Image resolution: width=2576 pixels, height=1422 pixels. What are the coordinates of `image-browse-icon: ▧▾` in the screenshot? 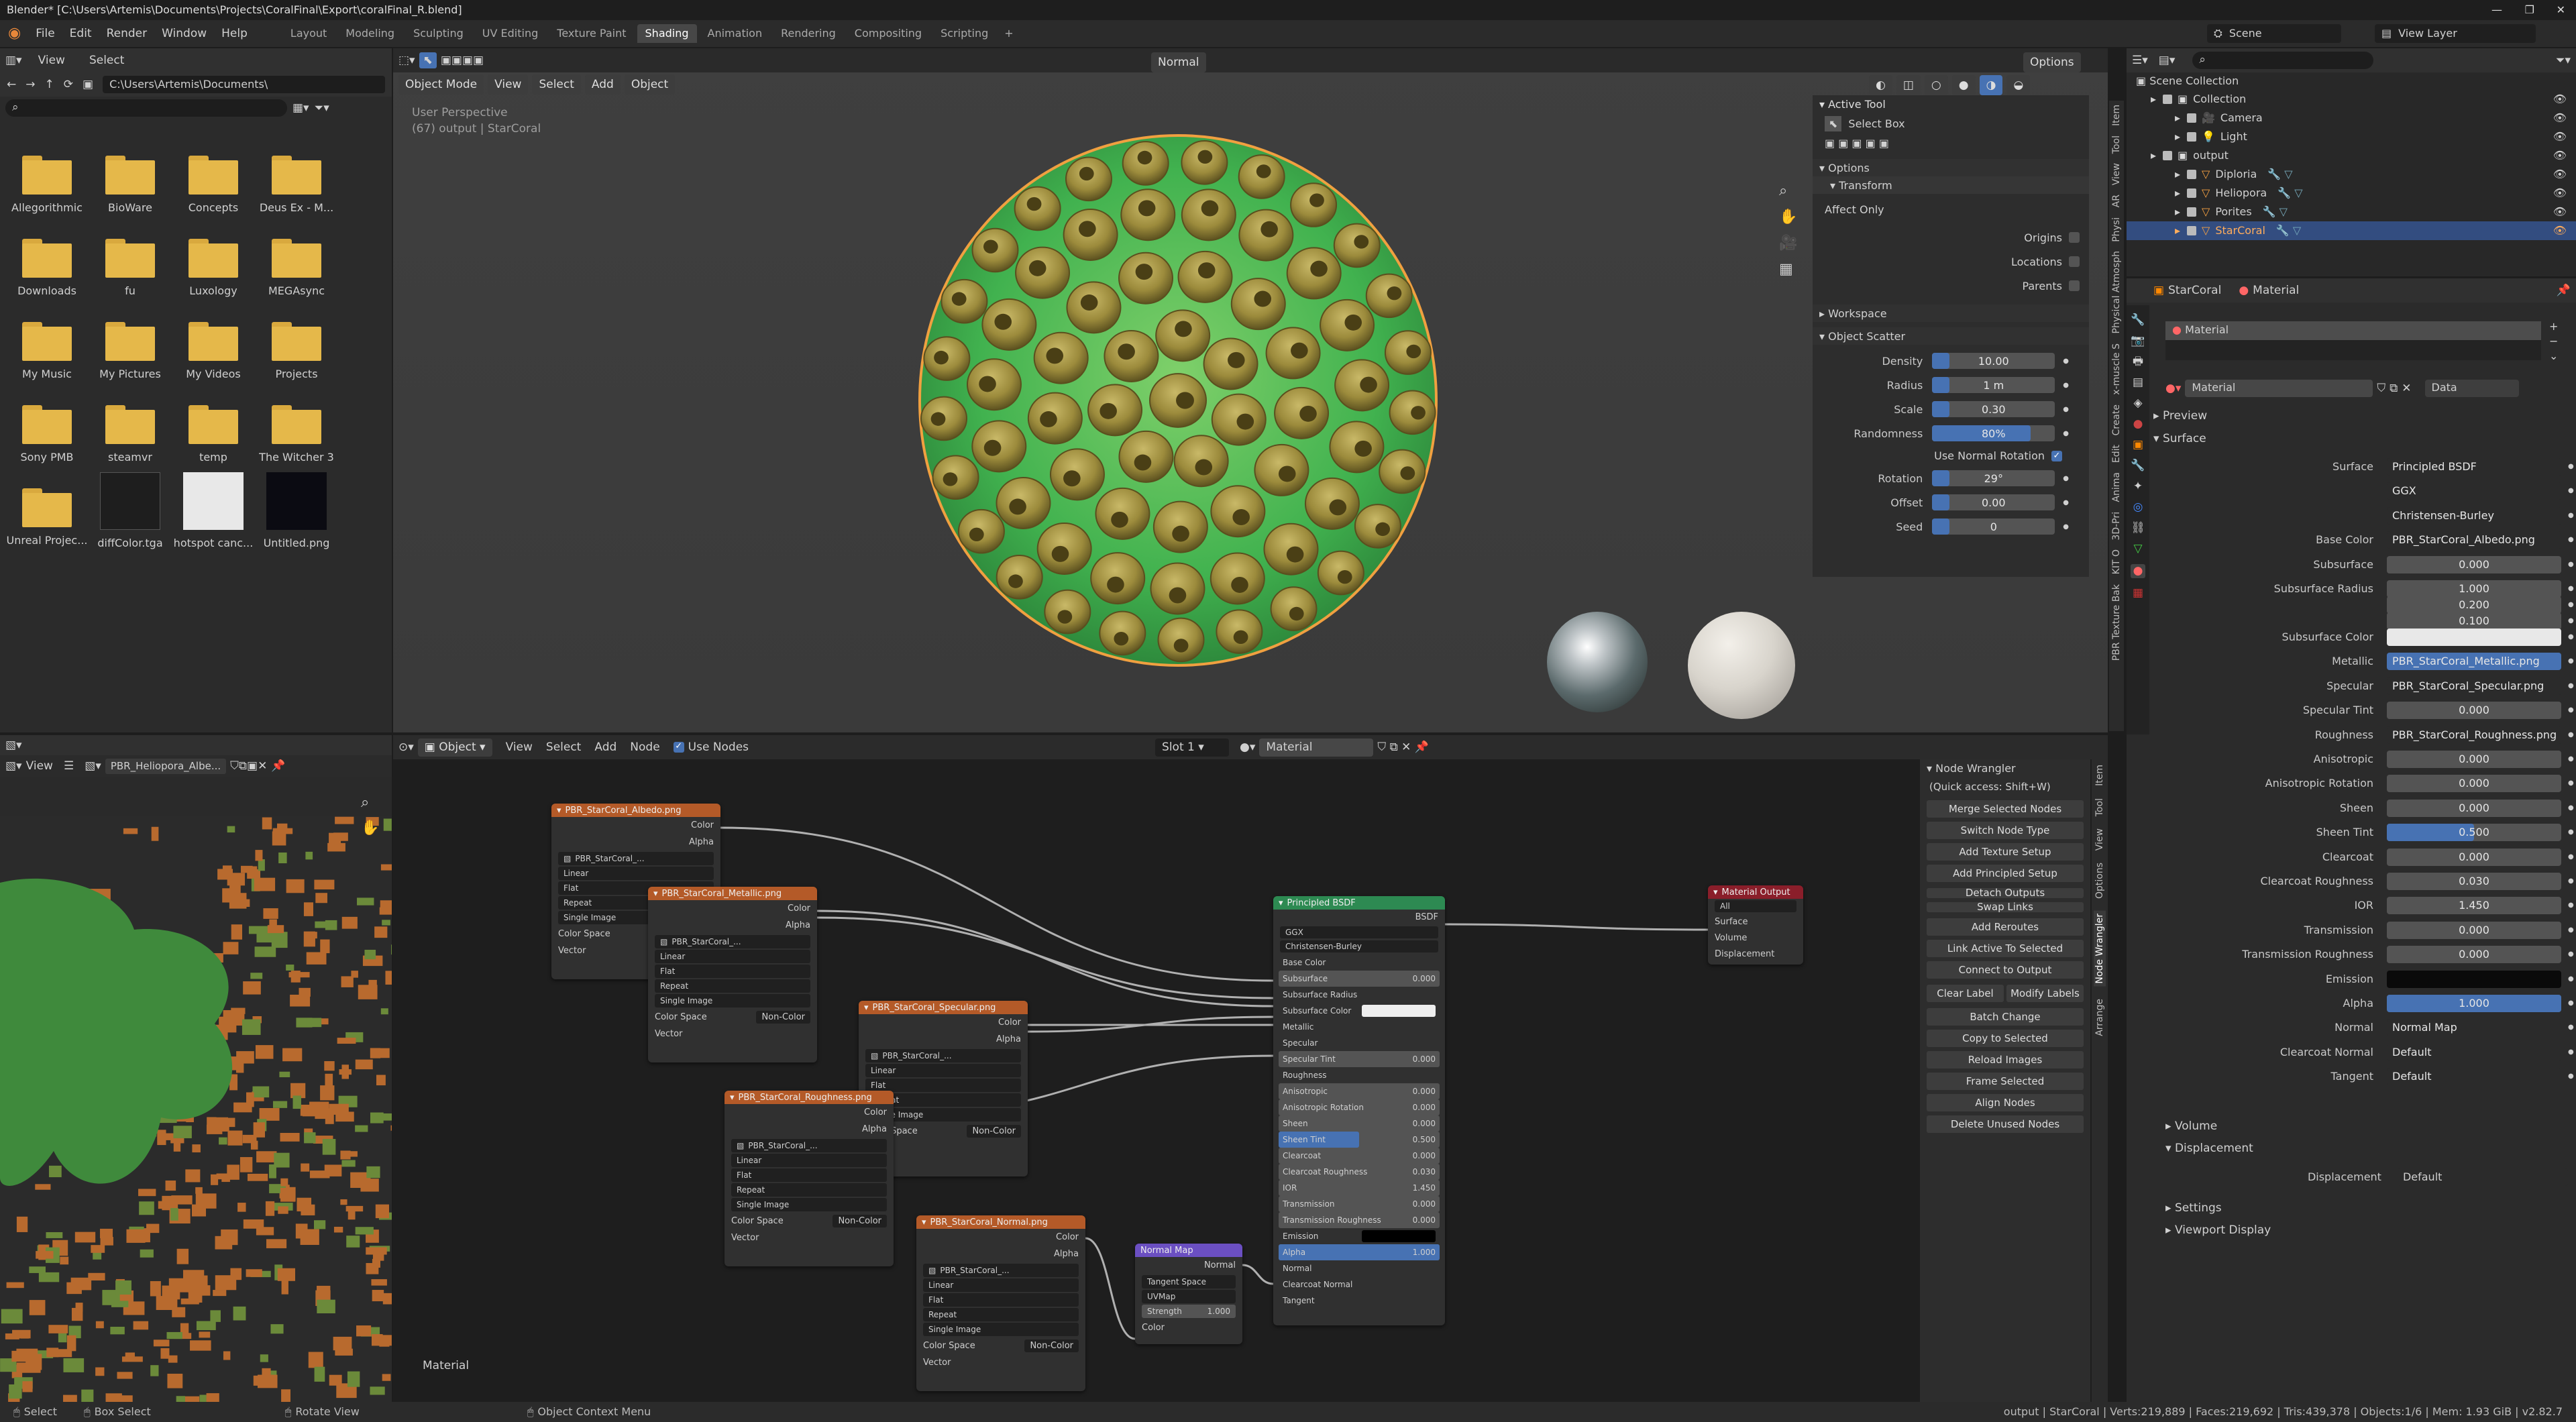 It's located at (93, 766).